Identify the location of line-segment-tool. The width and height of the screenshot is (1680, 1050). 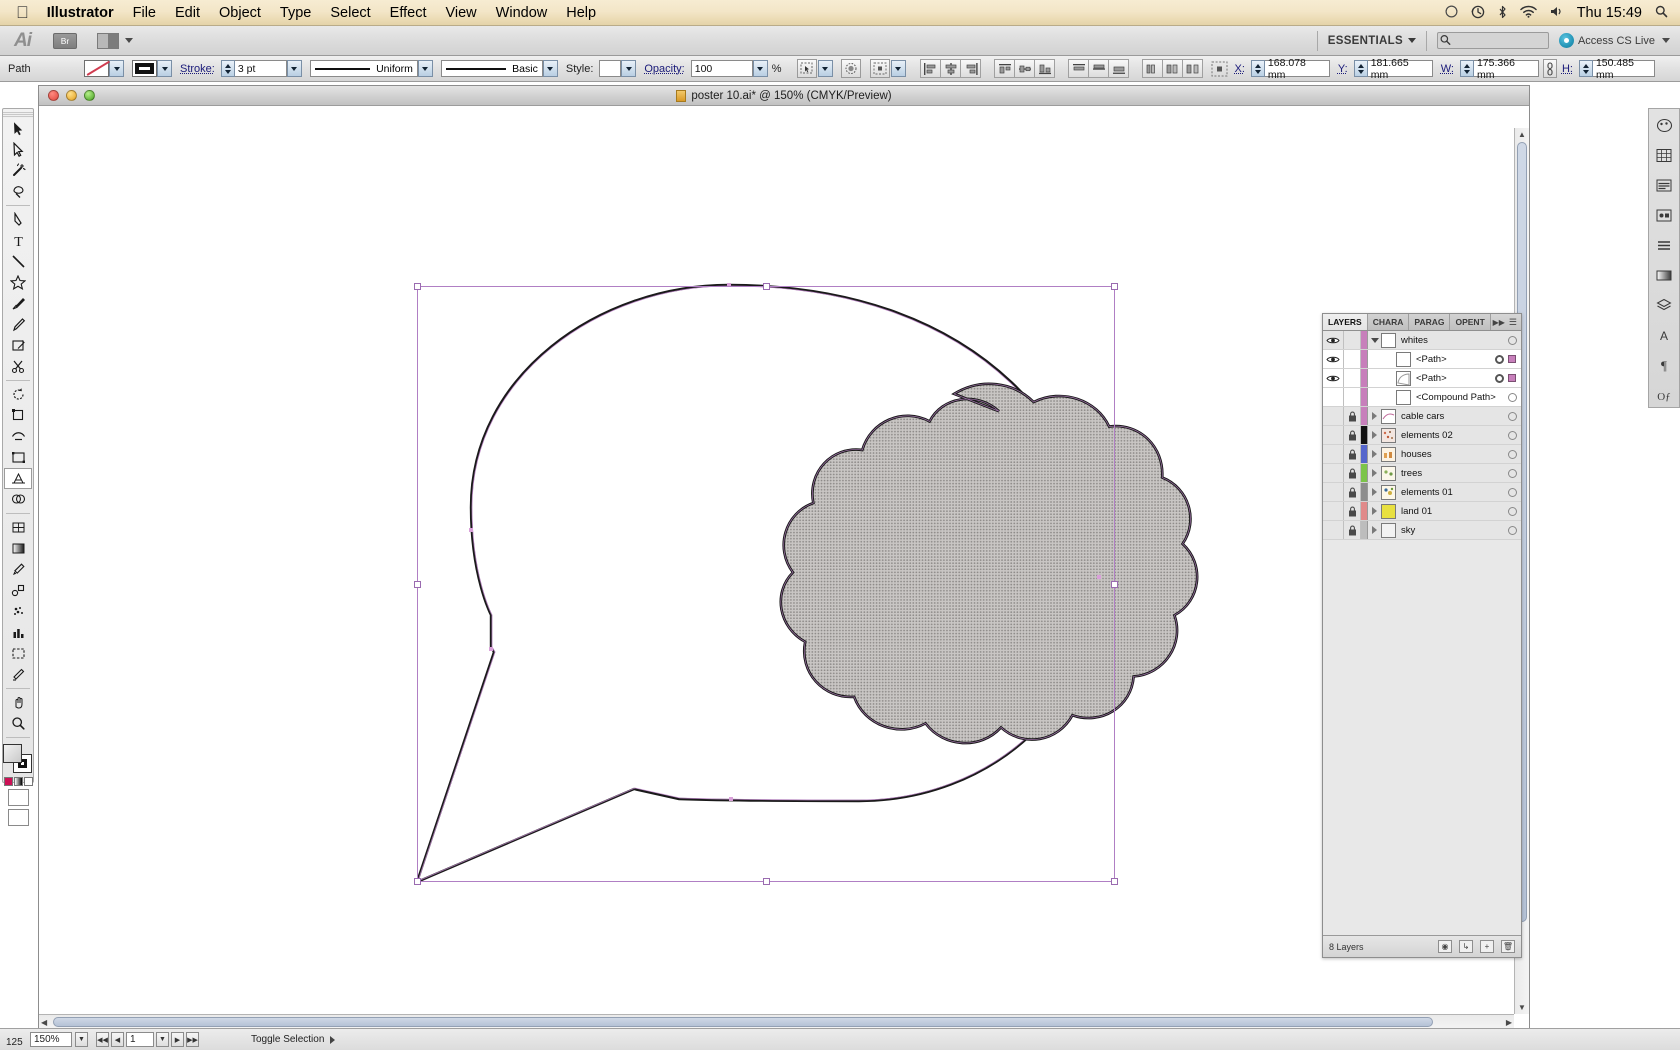
(18, 261).